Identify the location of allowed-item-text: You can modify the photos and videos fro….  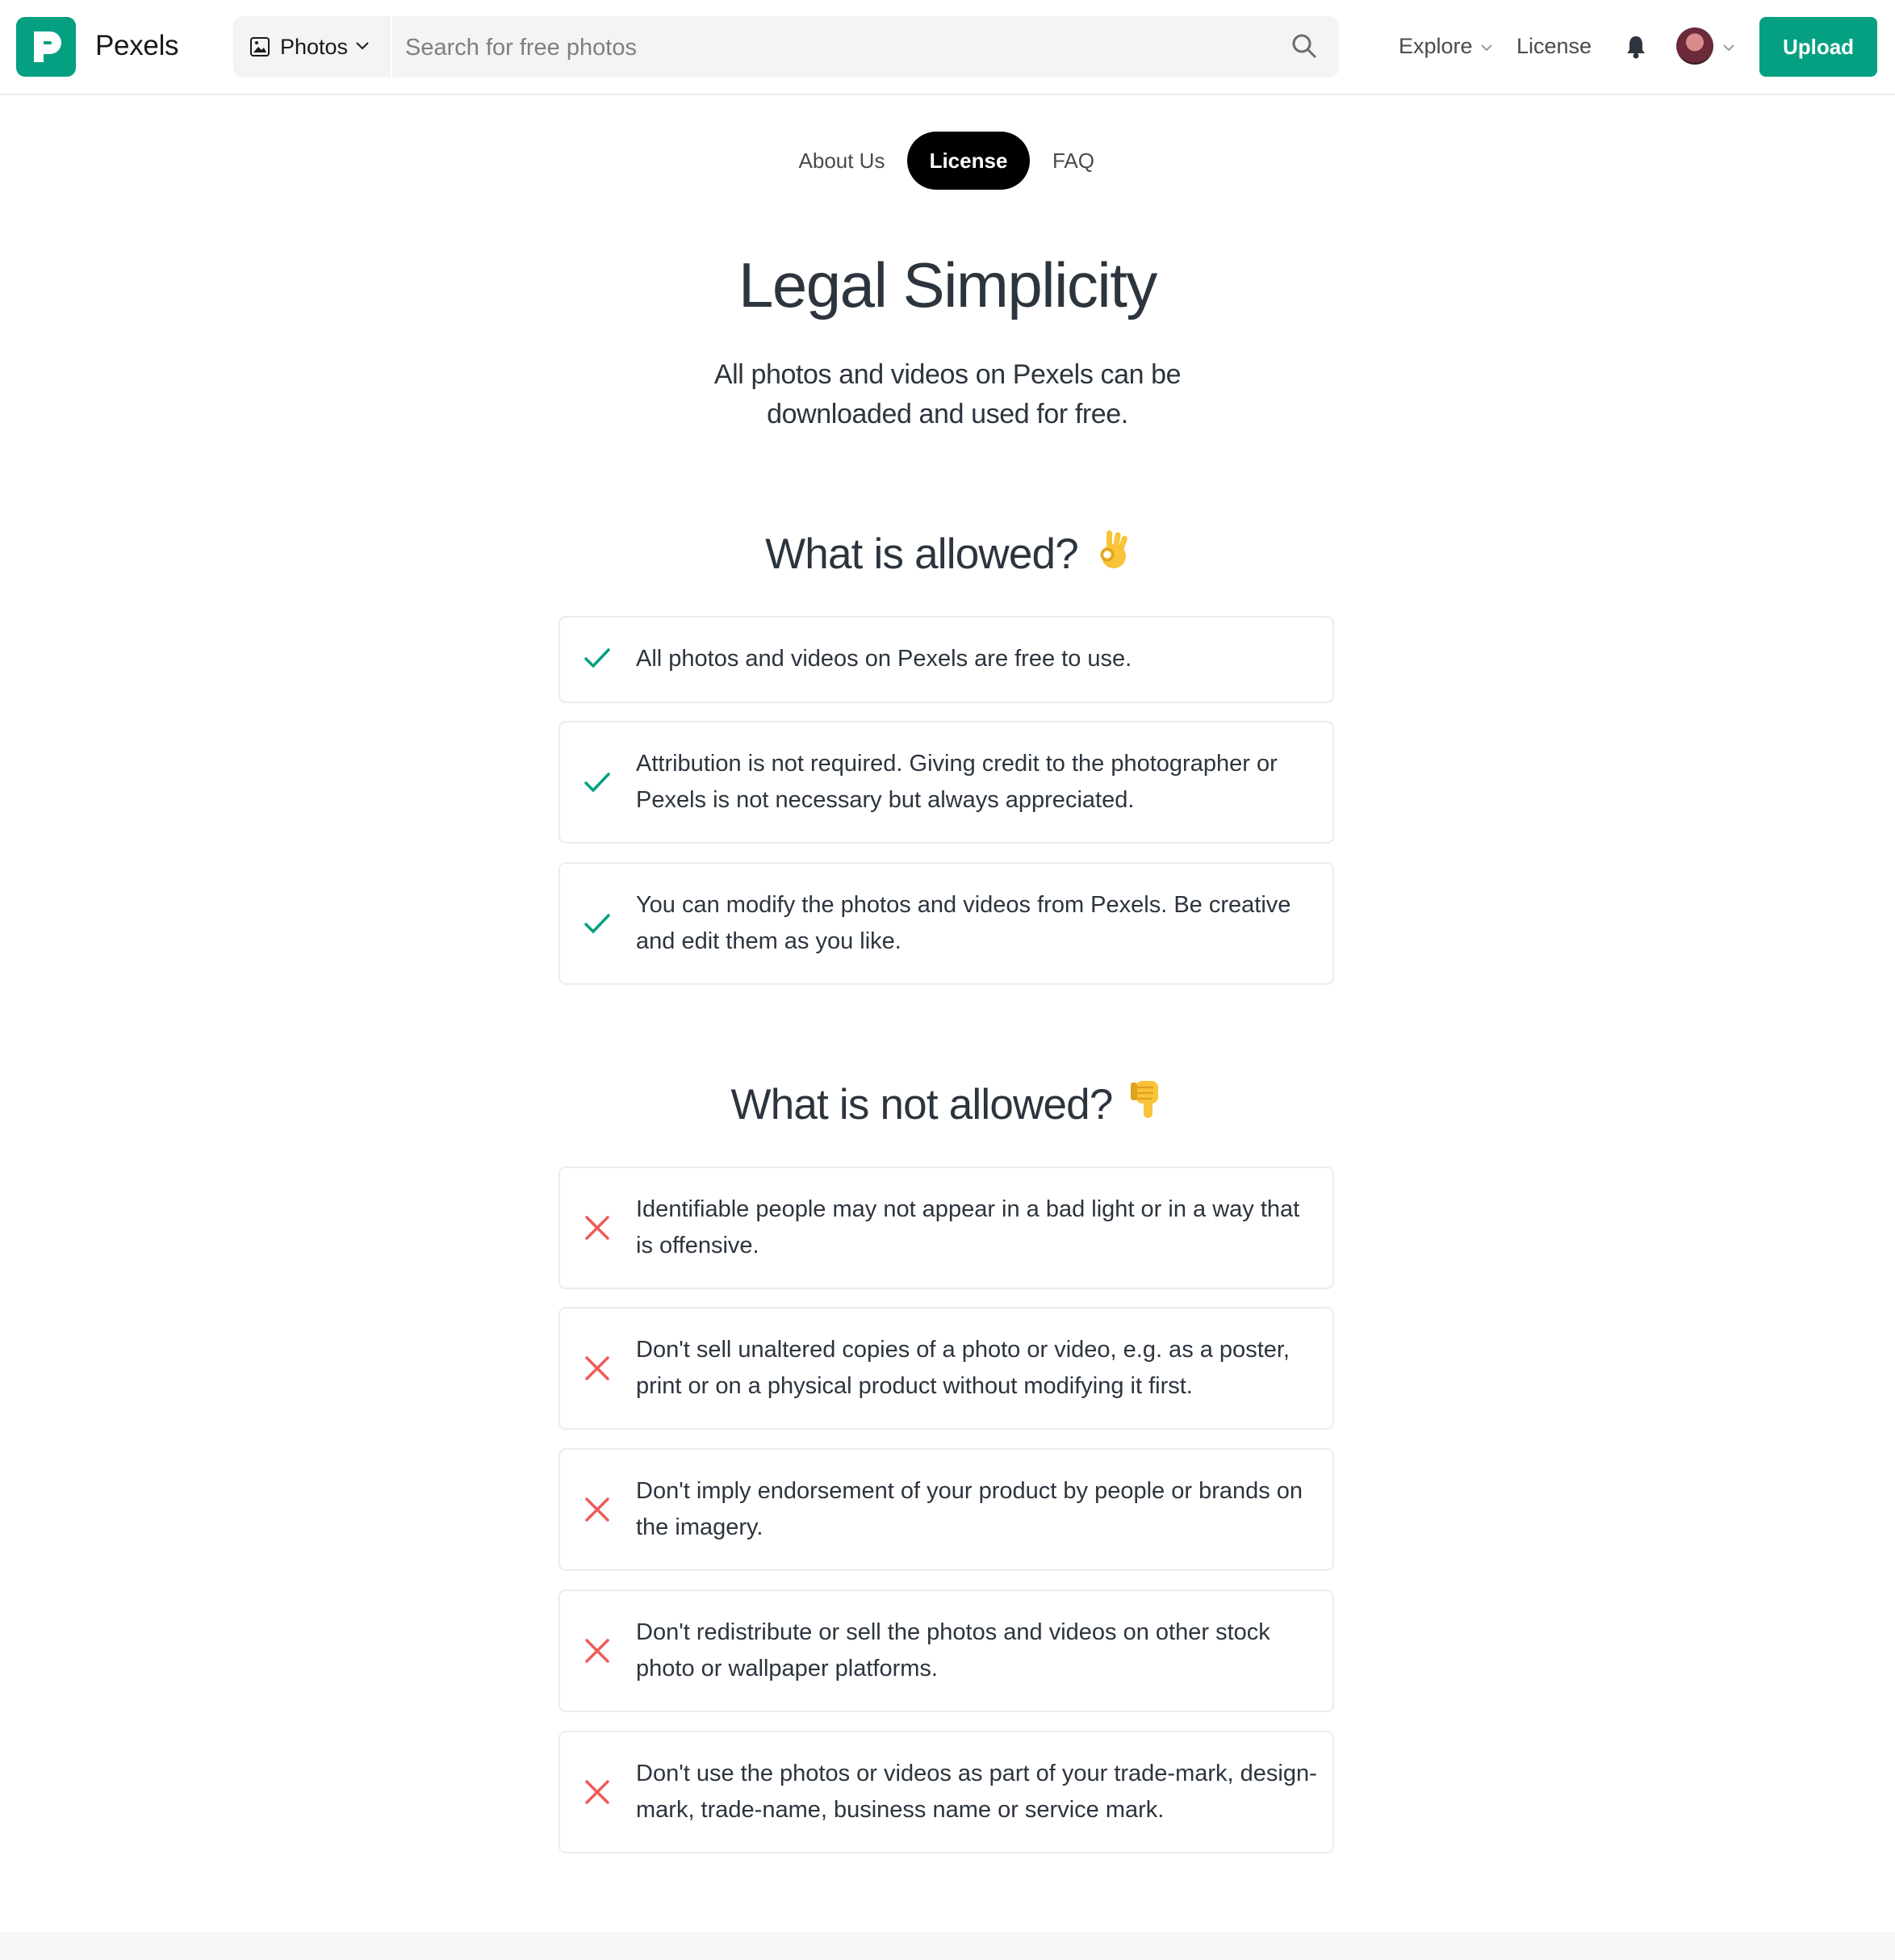
(963, 923).